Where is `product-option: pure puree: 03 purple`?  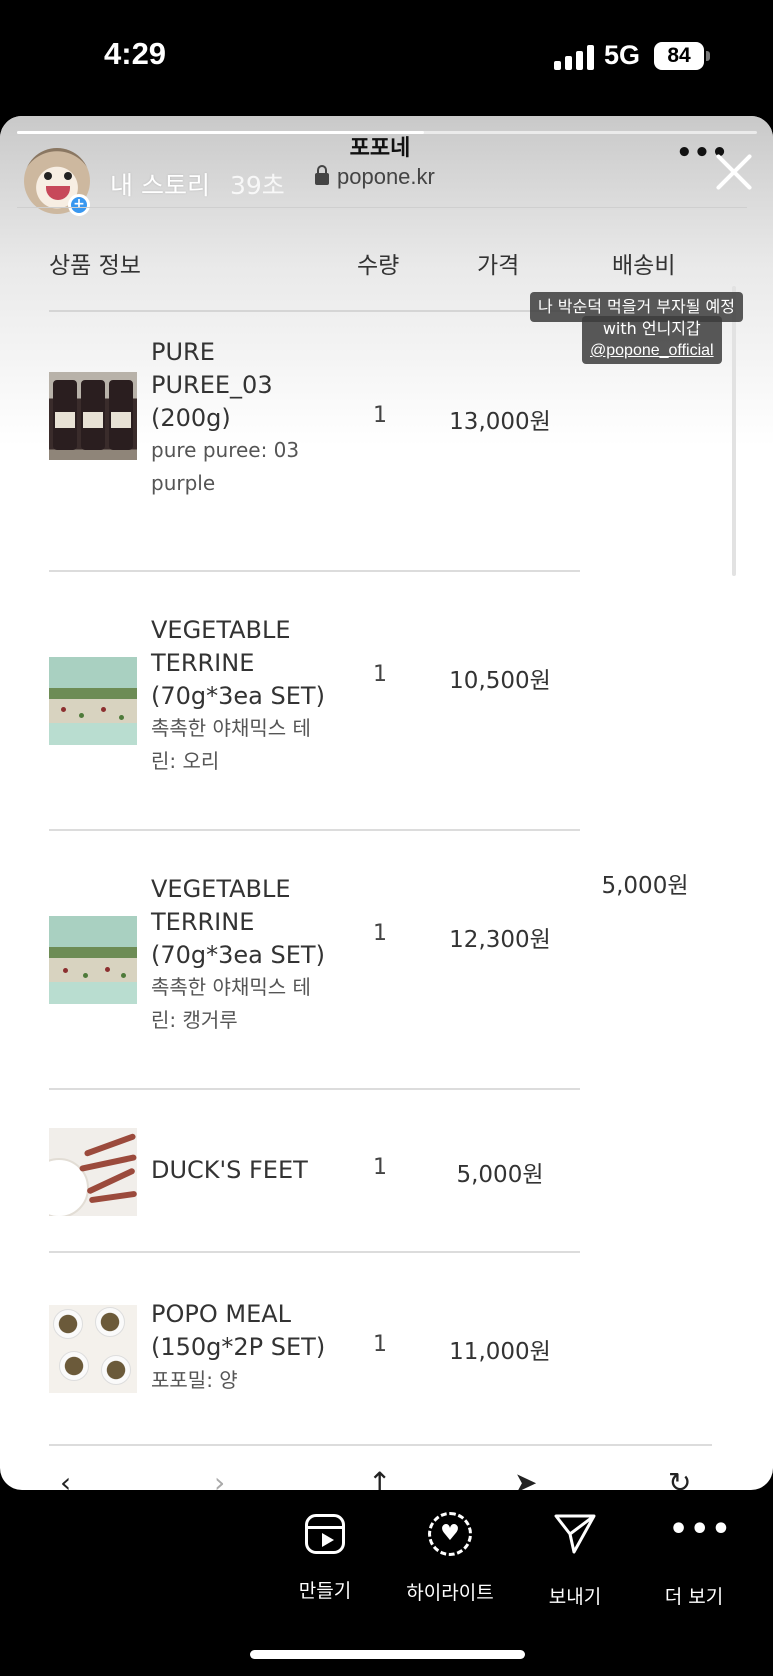 product-option: pure puree: 03 purple is located at coordinates (225, 466).